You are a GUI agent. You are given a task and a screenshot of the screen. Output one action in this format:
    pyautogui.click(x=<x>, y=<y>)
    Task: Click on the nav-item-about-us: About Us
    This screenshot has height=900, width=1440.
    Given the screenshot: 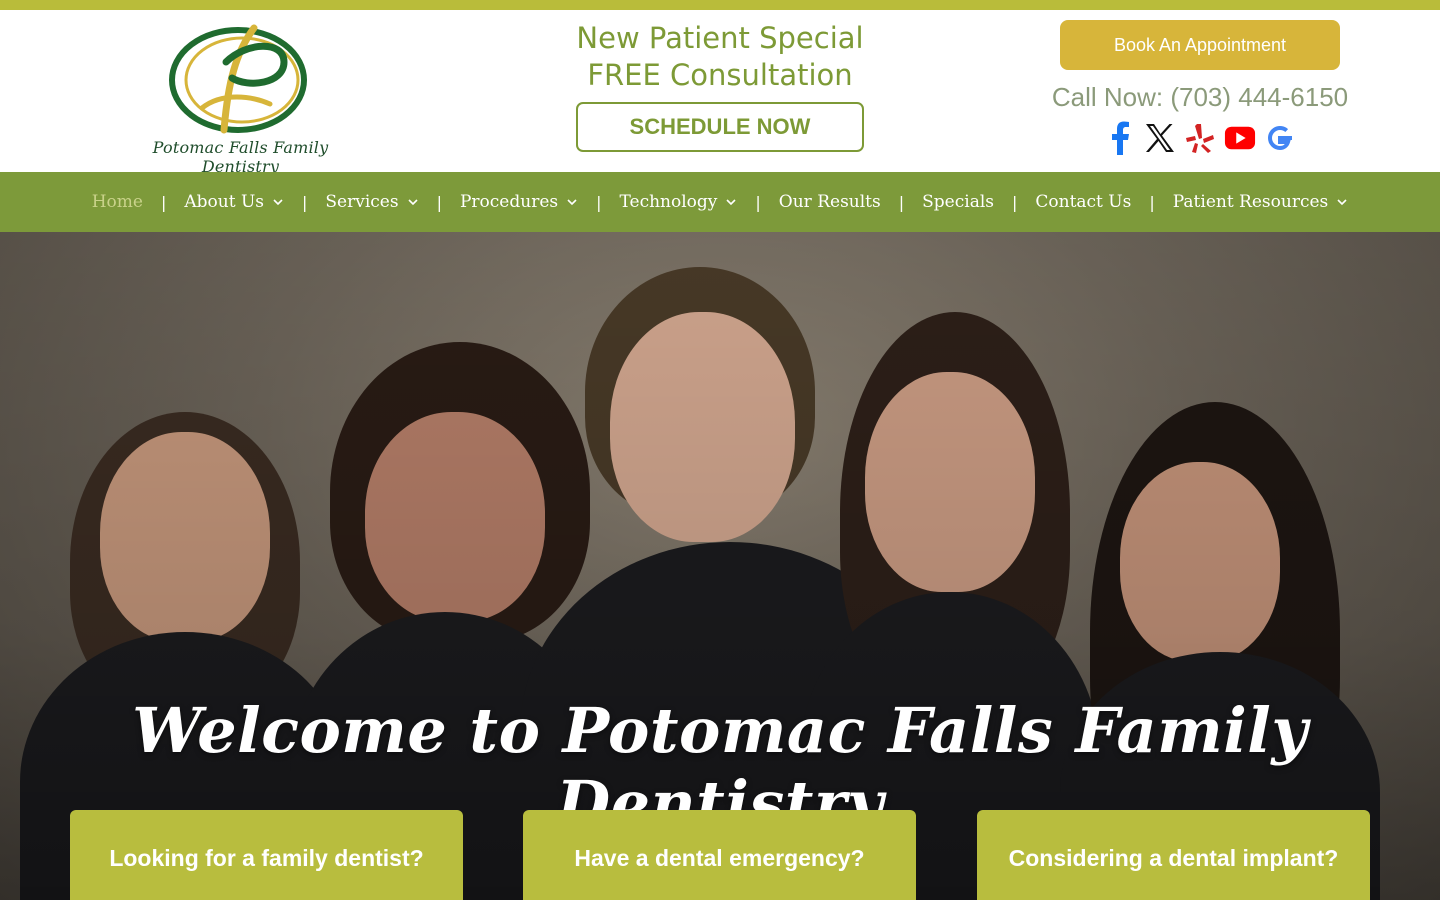 What is the action you would take?
    pyautogui.click(x=234, y=202)
    